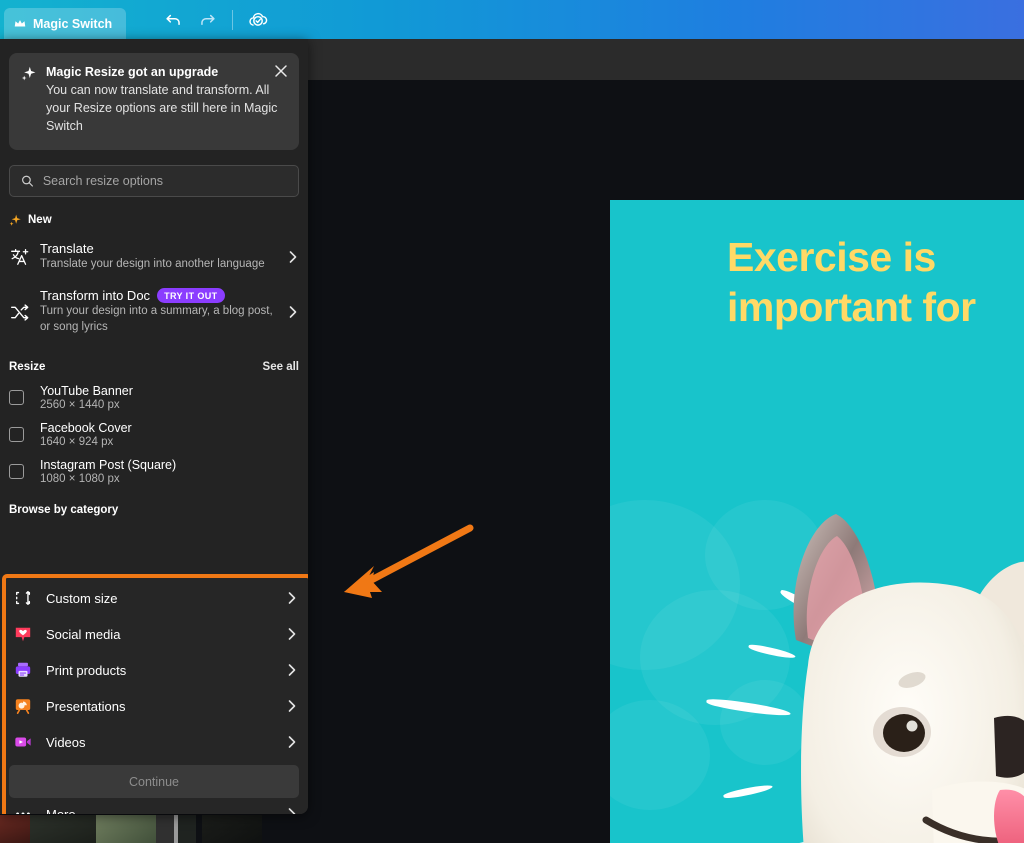 The image size is (1024, 843). I want to click on category-social-media: Social media, so click(157, 634).